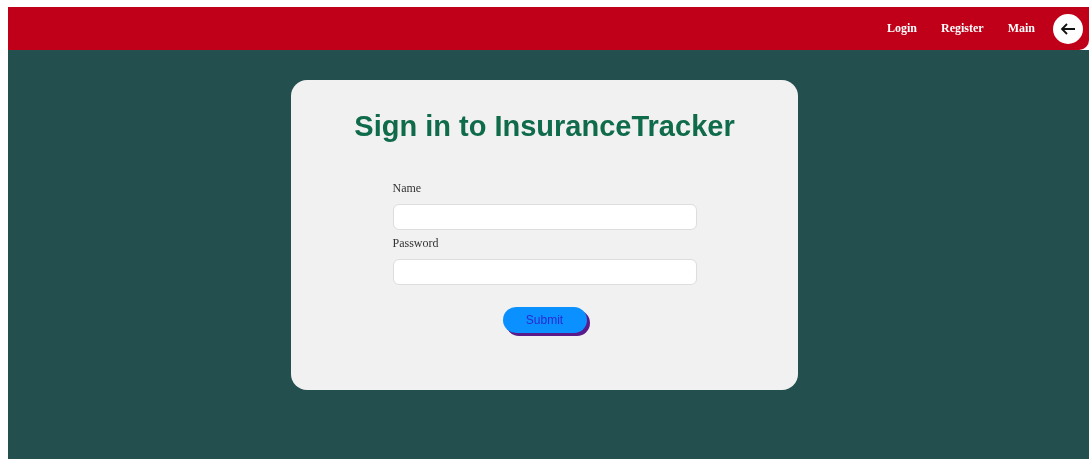 The height and width of the screenshot is (459, 1089). What do you see at coordinates (902, 28) in the screenshot?
I see `nav-link: Login` at bounding box center [902, 28].